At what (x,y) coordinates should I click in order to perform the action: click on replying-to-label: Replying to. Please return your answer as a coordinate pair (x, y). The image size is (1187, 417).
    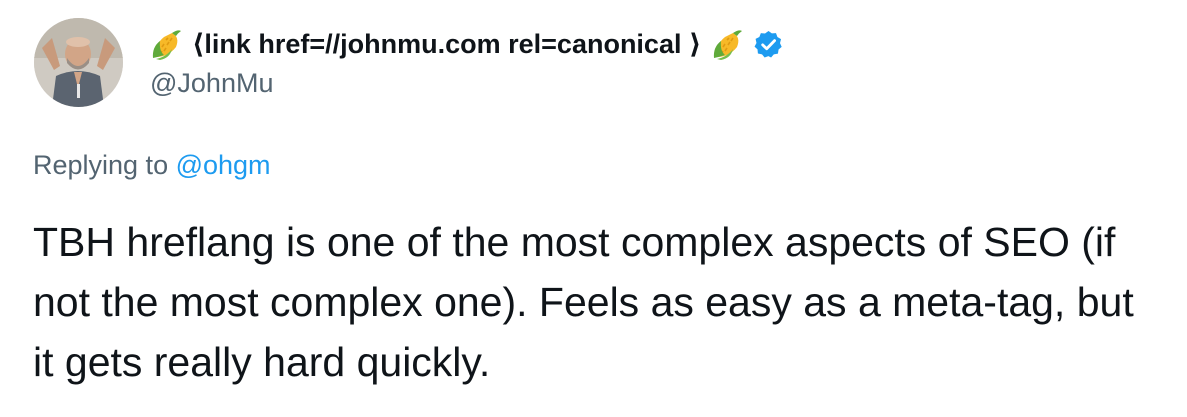
    Looking at the image, I should click on (104, 165).